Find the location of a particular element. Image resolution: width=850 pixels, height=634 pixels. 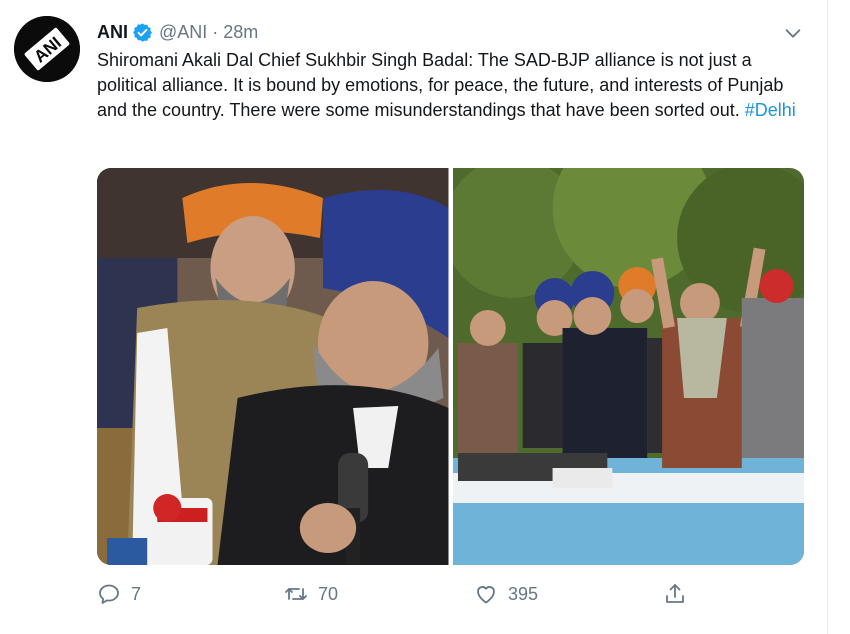

hashtag-link: #Delhi is located at coordinates (770, 110).